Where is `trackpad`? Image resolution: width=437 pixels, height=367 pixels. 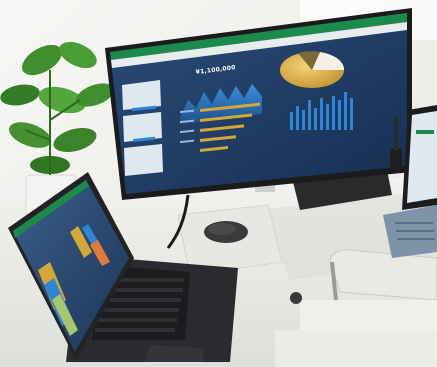
trackpad is located at coordinates (175, 353).